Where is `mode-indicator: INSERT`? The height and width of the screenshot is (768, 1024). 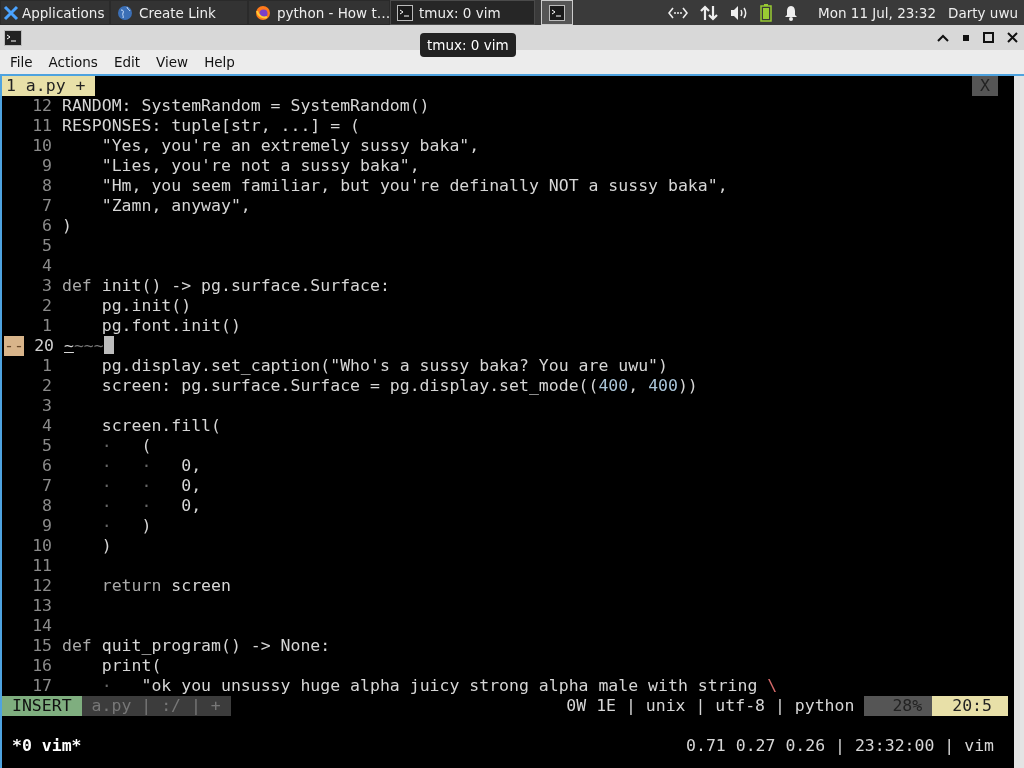 mode-indicator: INSERT is located at coordinates (42, 706).